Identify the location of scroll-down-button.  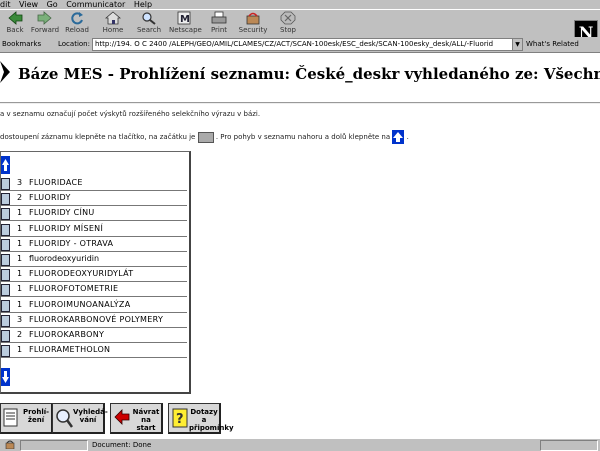
(5, 377).